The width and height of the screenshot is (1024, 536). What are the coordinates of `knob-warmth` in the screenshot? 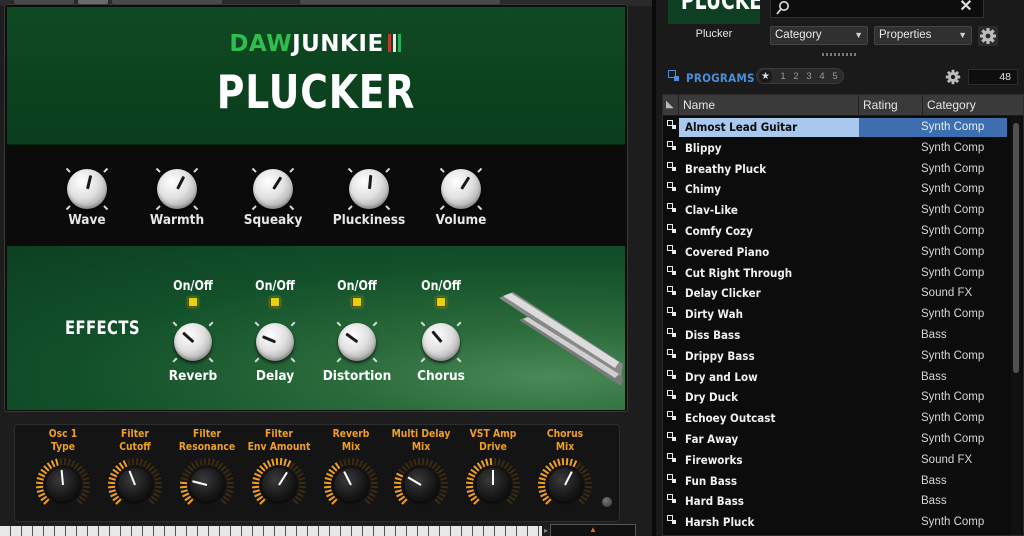 It's located at (177, 189).